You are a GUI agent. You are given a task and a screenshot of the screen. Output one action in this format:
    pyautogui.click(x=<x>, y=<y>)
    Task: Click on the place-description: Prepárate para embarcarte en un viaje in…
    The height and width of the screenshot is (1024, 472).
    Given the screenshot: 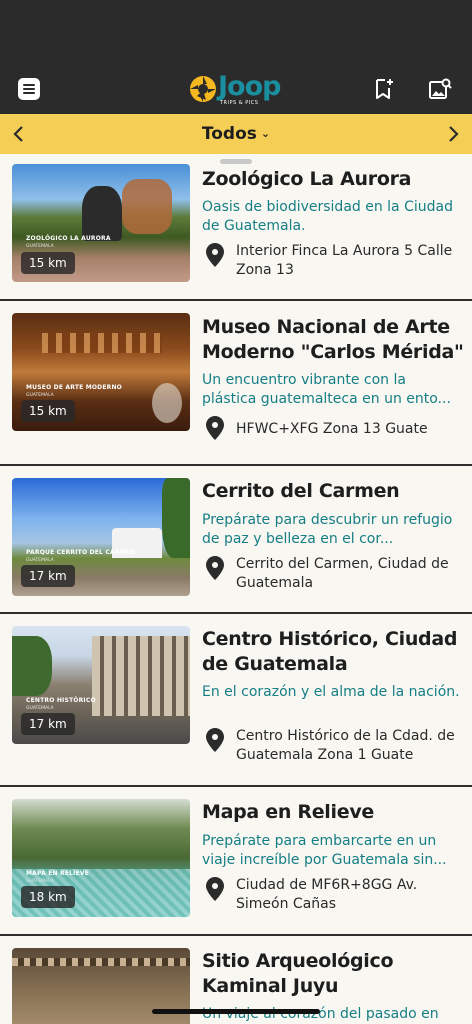 What is the action you would take?
    pyautogui.click(x=324, y=850)
    